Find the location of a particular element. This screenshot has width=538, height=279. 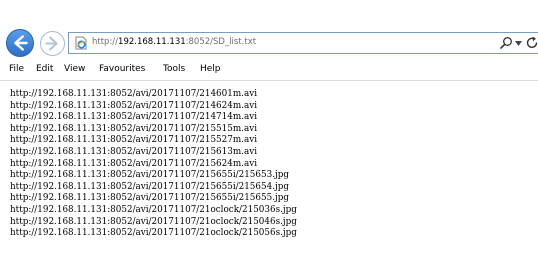

menu-help: Help is located at coordinates (210, 69).